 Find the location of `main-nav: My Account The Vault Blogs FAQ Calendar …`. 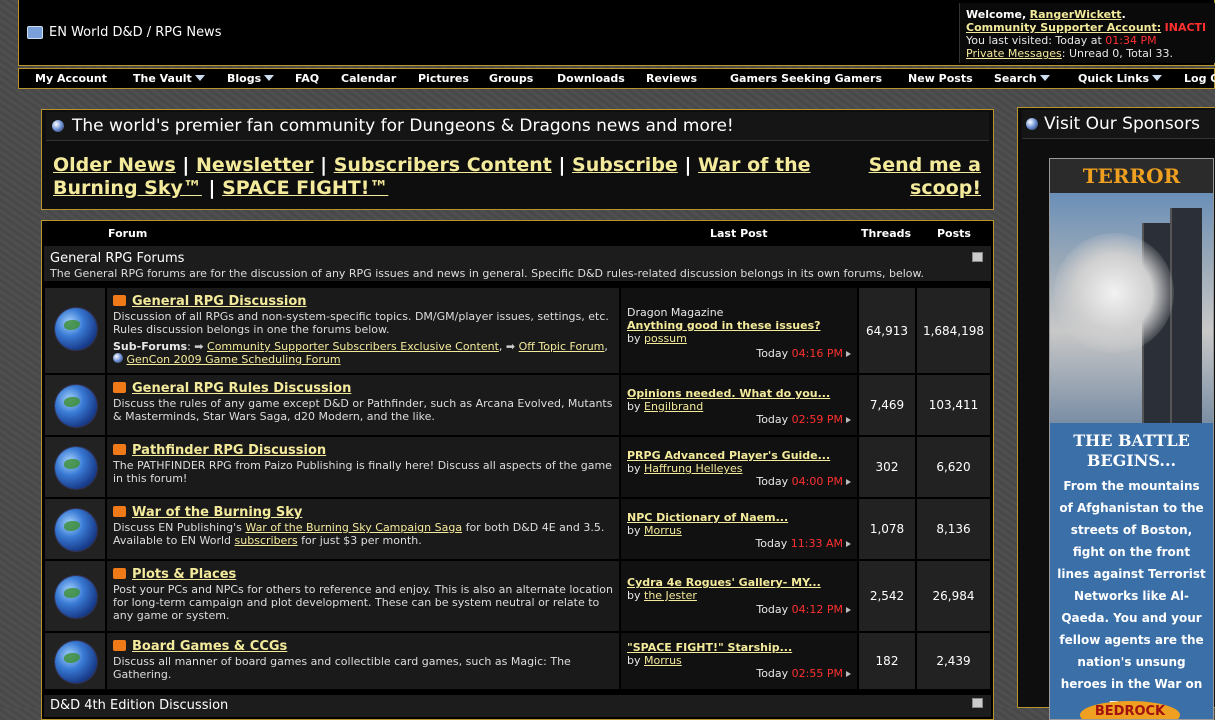

main-nav: My Account The Vault Blogs FAQ Calendar … is located at coordinates (616, 78).